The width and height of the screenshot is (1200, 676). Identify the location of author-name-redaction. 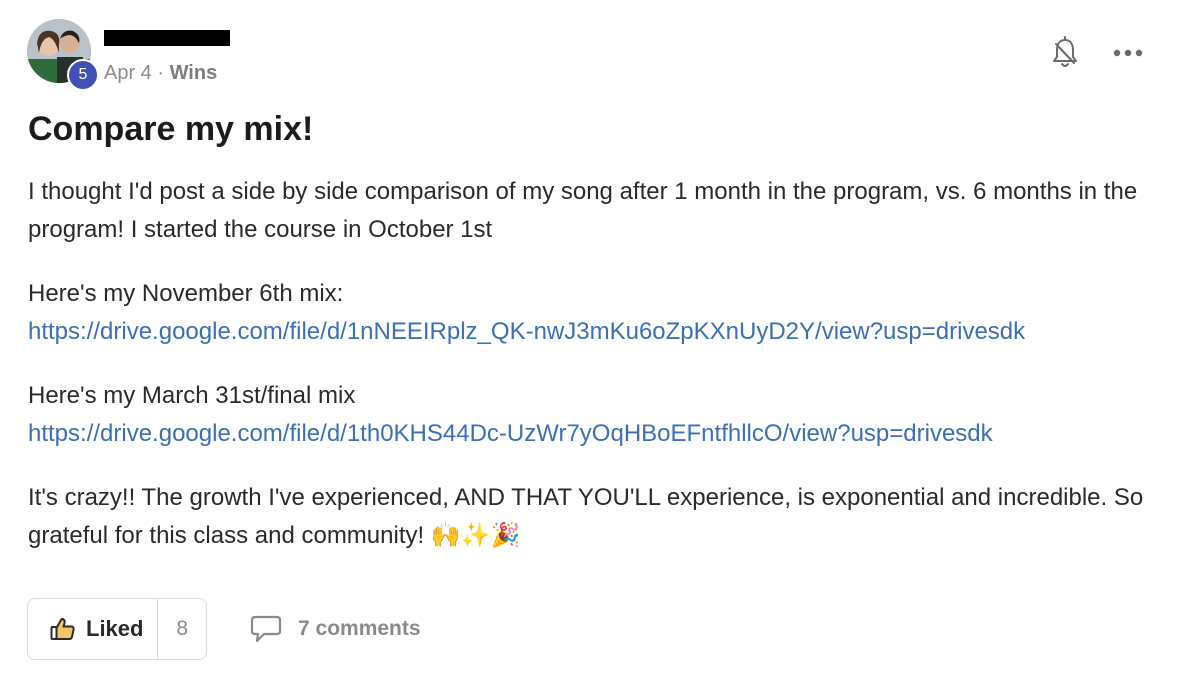
(167, 38).